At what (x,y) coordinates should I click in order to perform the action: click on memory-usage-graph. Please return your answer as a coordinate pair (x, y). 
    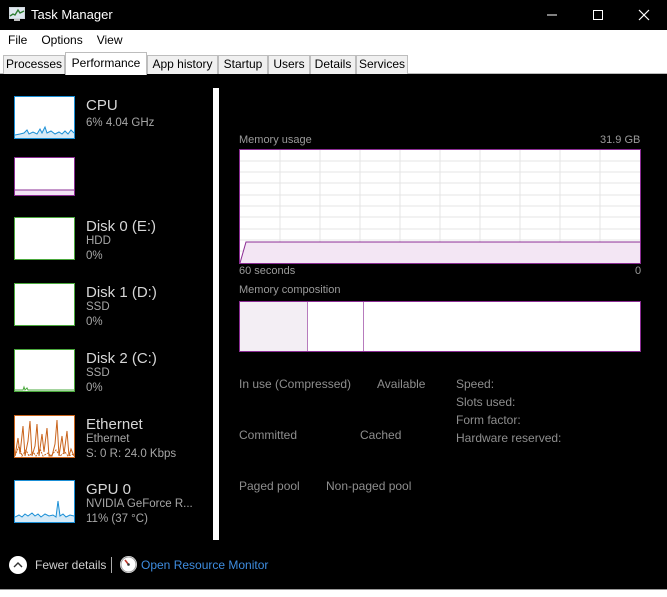
    Looking at the image, I should click on (440, 206).